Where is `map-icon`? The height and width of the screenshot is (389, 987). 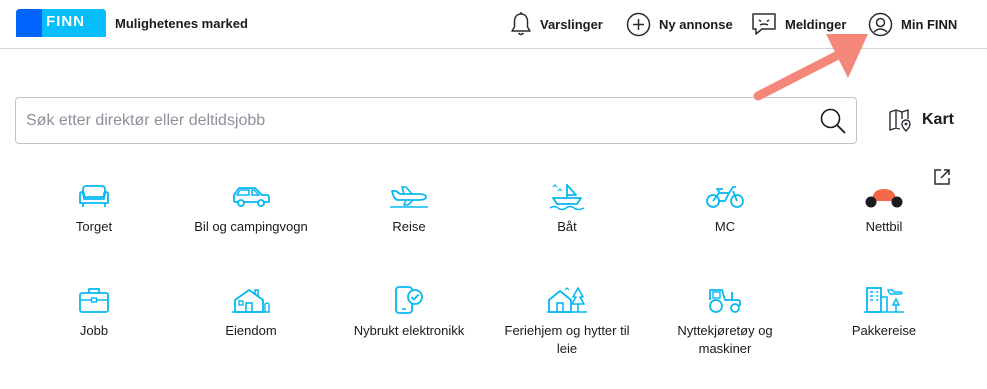
map-icon is located at coordinates (900, 120).